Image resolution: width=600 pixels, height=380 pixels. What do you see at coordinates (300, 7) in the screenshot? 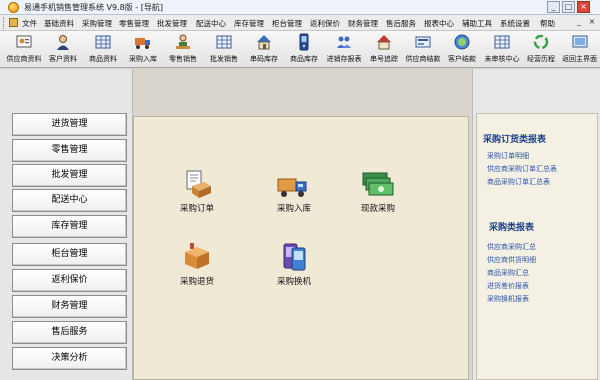
I see `title-bar: 易通手机销售管理系统 V9.8版 - [导航] _ □ ×` at bounding box center [300, 7].